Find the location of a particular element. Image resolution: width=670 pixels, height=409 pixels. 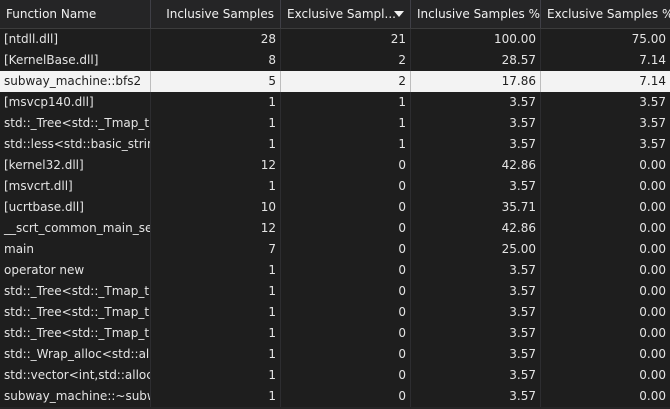

inclusive-samples-pct-cell: 35.71 is located at coordinates (476, 207).